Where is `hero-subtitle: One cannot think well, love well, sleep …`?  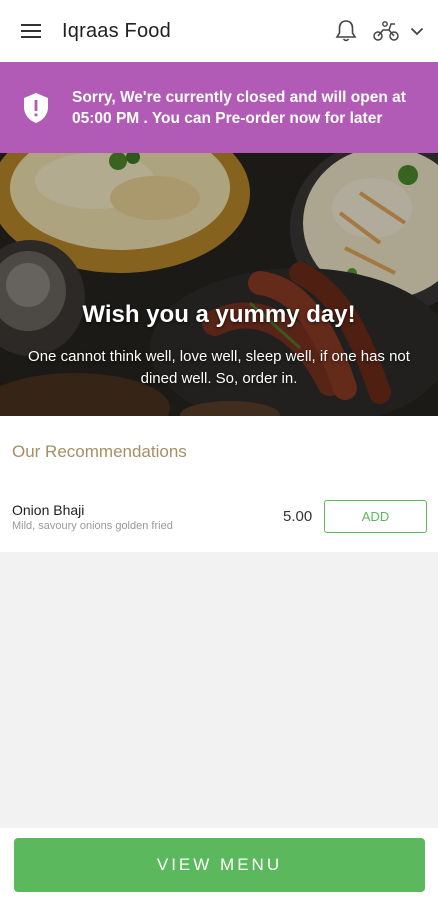 hero-subtitle: One cannot think well, love well, sleep … is located at coordinates (219, 367).